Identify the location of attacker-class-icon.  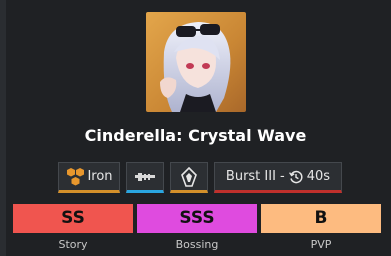
(189, 176).